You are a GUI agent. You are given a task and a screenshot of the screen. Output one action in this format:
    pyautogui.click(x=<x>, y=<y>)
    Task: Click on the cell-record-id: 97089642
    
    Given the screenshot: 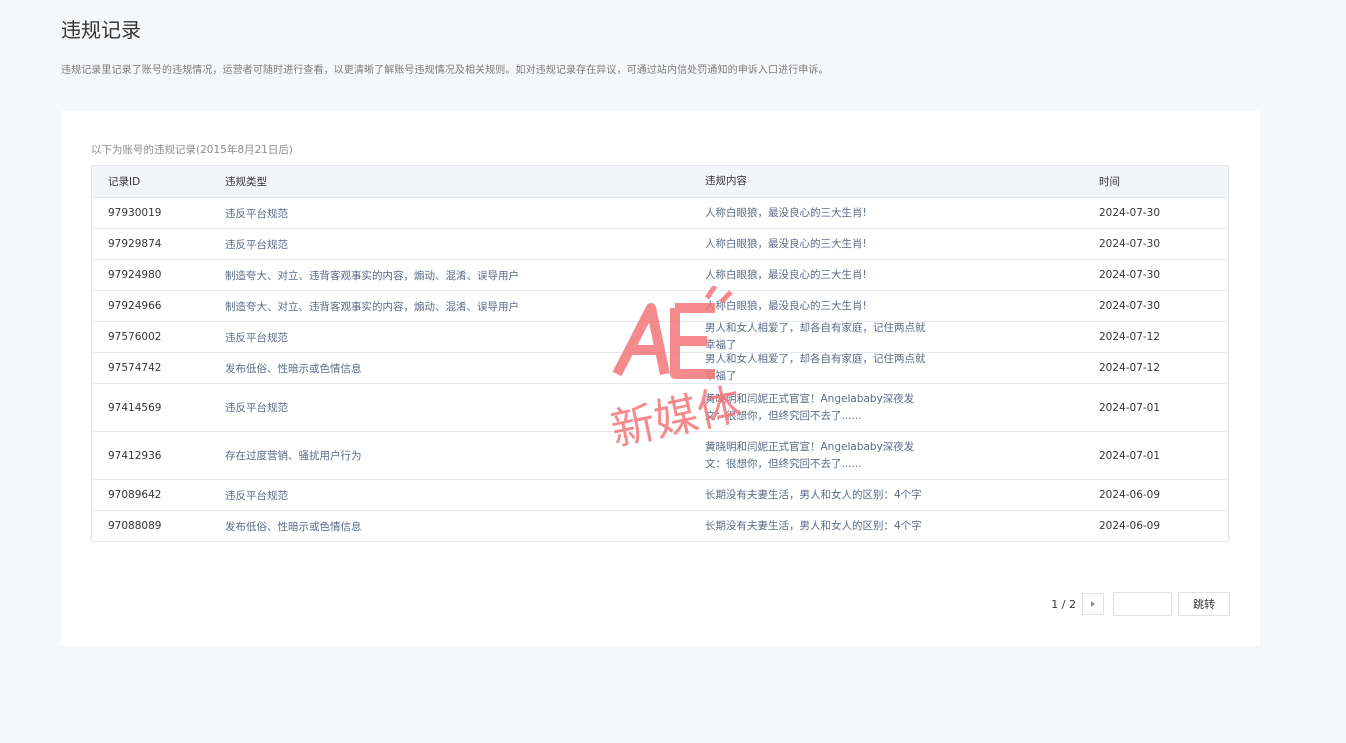 What is the action you would take?
    pyautogui.click(x=135, y=495)
    